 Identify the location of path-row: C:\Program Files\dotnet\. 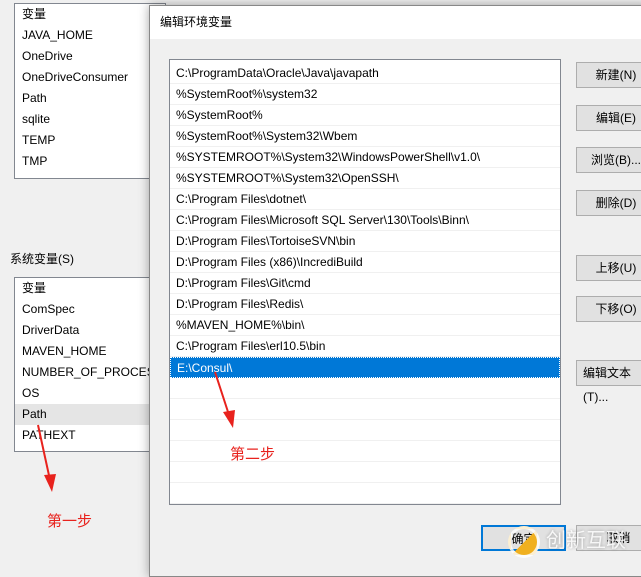
(365, 199).